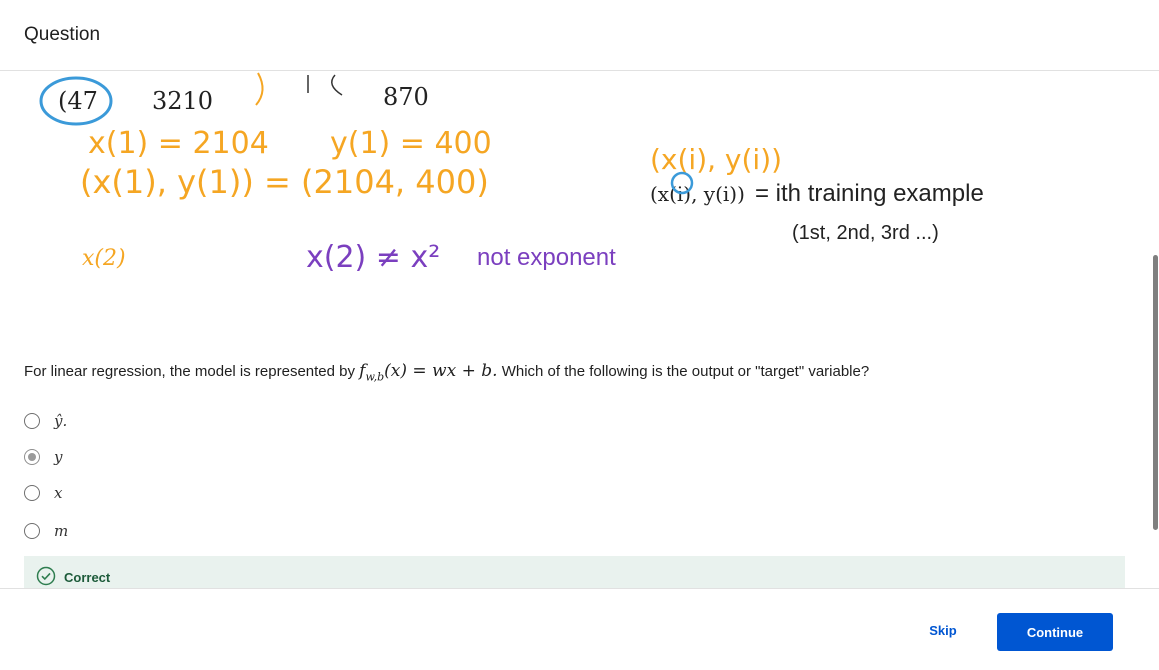 This screenshot has width=1159, height=670. What do you see at coordinates (411, 143) in the screenshot?
I see `hw-y1-equation: y(1) = 400` at bounding box center [411, 143].